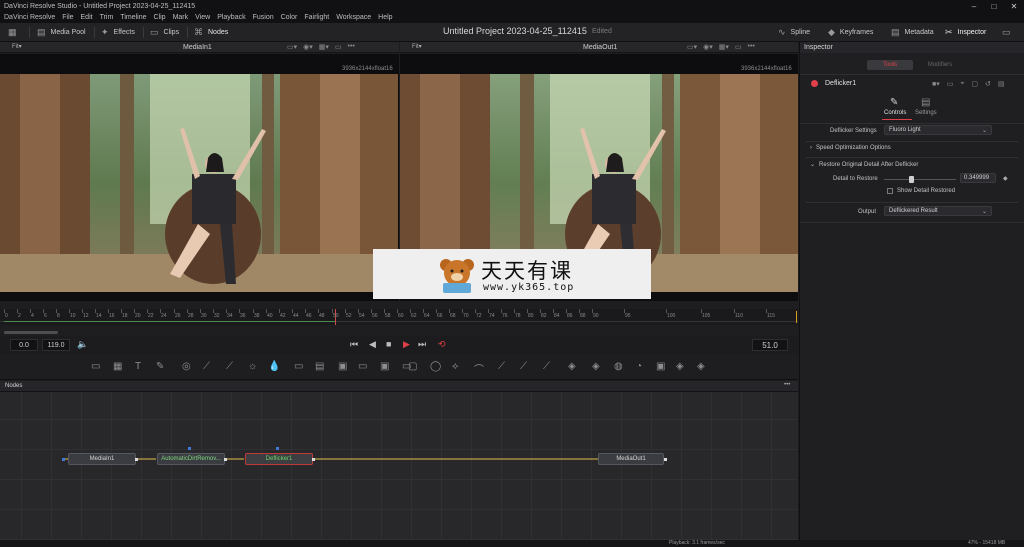 The height and width of the screenshot is (547, 1024). Describe the element at coordinates (938, 211) in the screenshot. I see `output-dropdown: Deflickered Result ⌄` at that location.